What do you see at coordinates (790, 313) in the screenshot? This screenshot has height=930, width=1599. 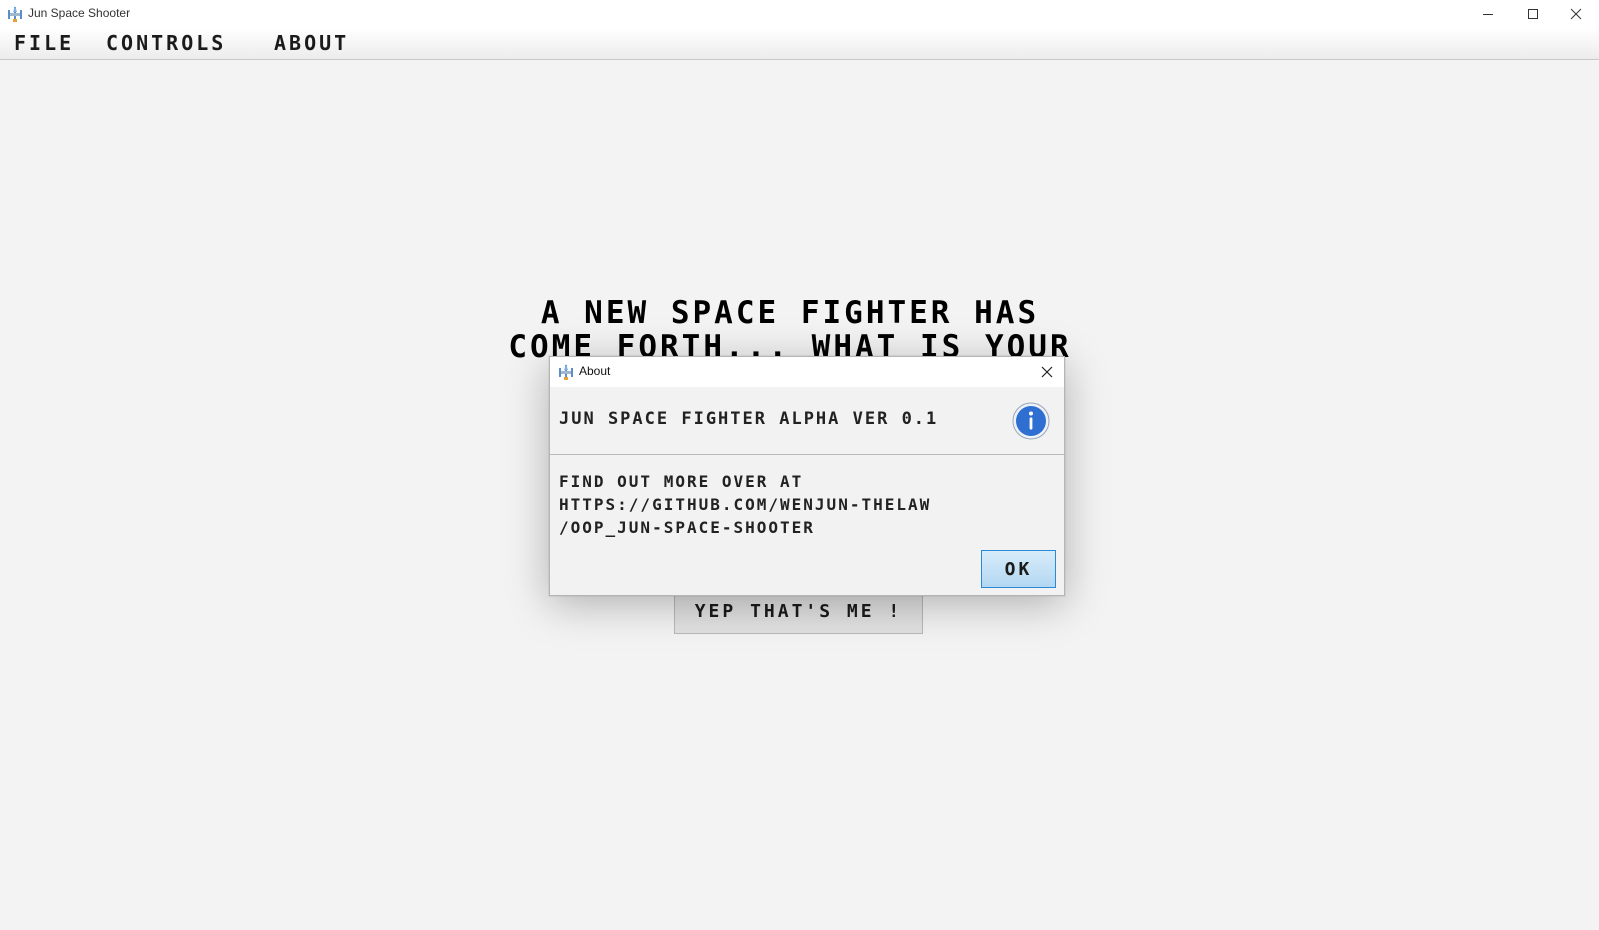 I see `headline-line-1: A NEW SPACE FIGHTER HAS` at bounding box center [790, 313].